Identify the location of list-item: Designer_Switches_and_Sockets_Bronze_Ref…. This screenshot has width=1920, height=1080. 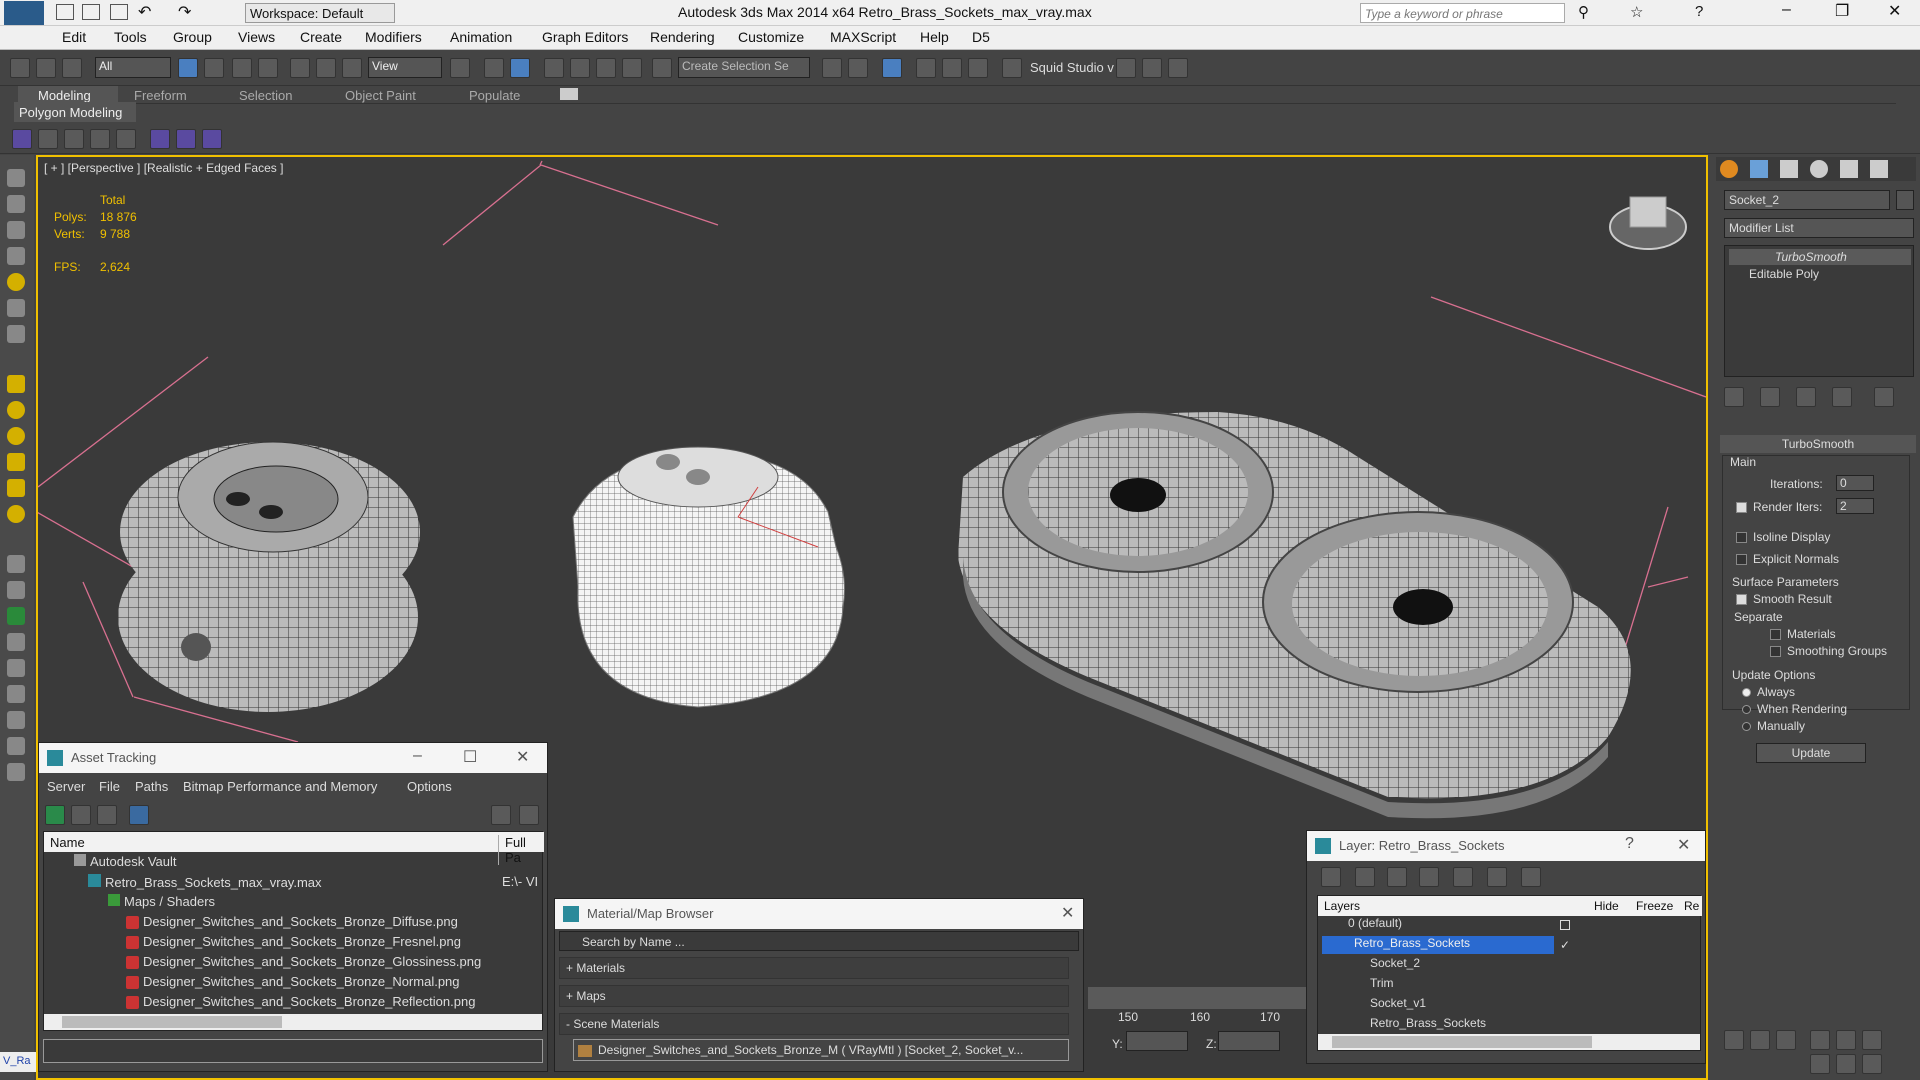
(300, 1002).